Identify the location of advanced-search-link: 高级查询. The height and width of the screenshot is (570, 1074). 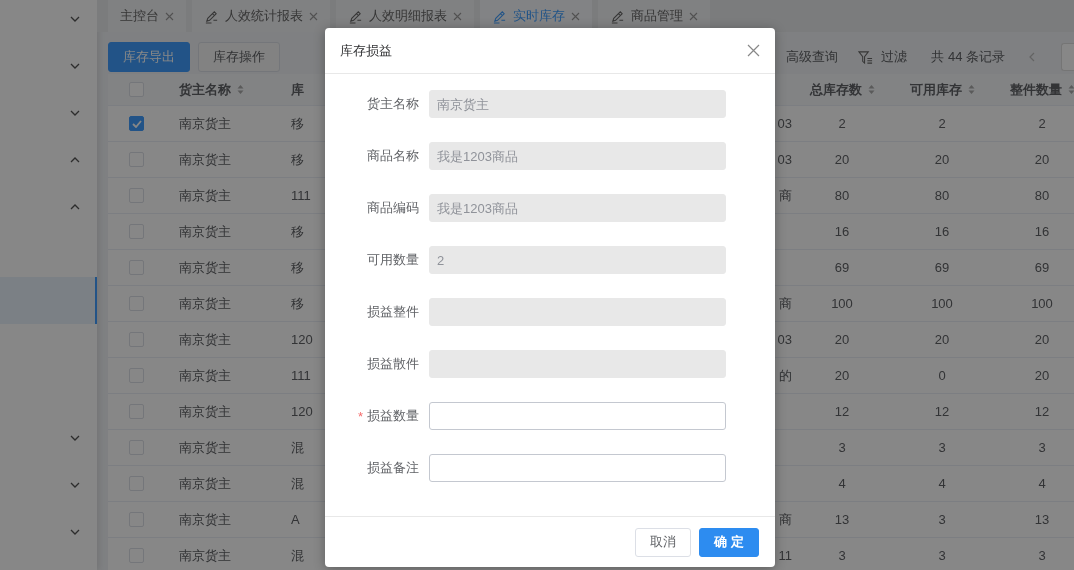
(812, 57).